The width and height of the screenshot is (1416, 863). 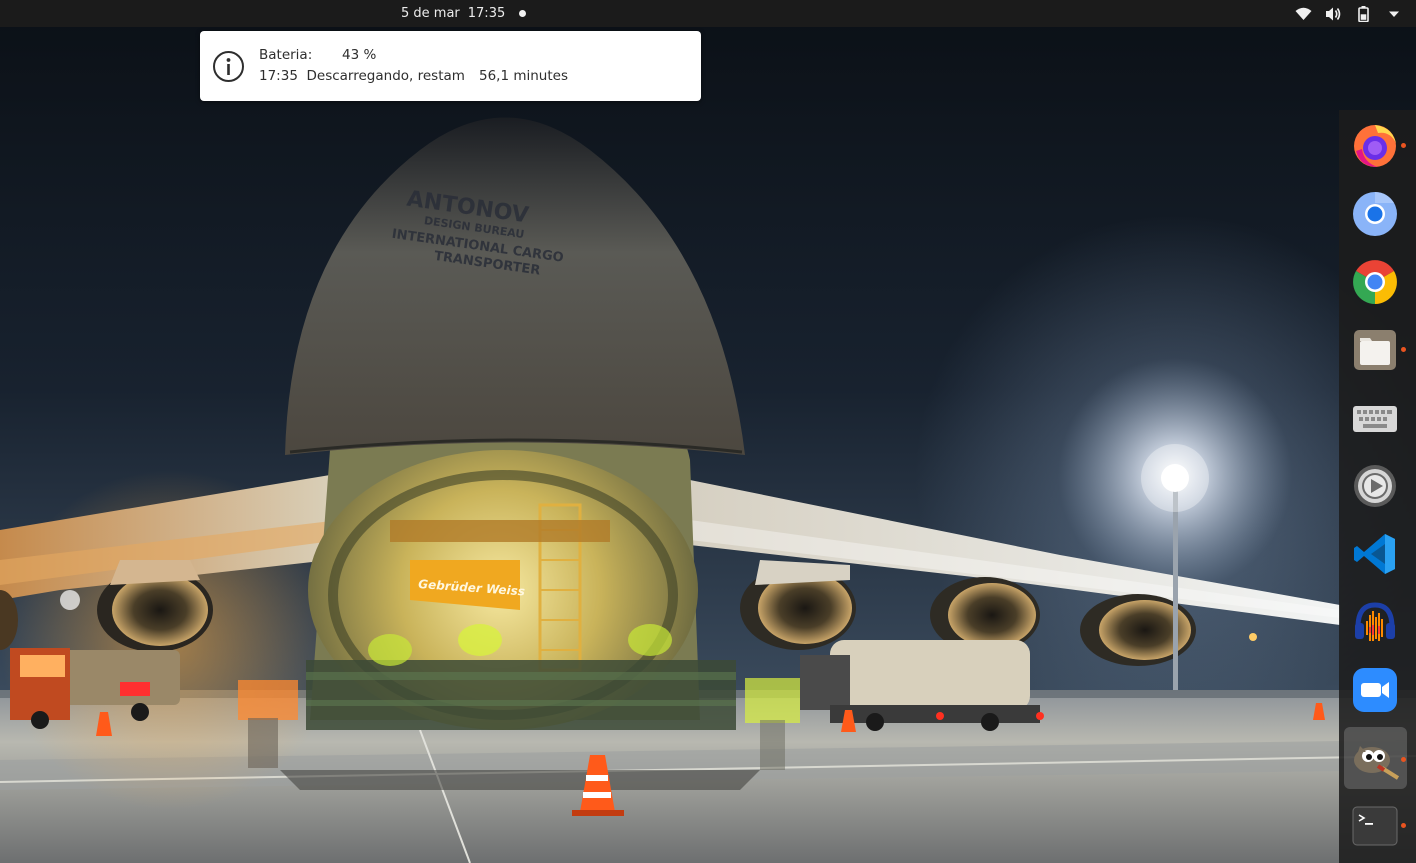 What do you see at coordinates (523, 13) in the screenshot?
I see `notification-dot-icon` at bounding box center [523, 13].